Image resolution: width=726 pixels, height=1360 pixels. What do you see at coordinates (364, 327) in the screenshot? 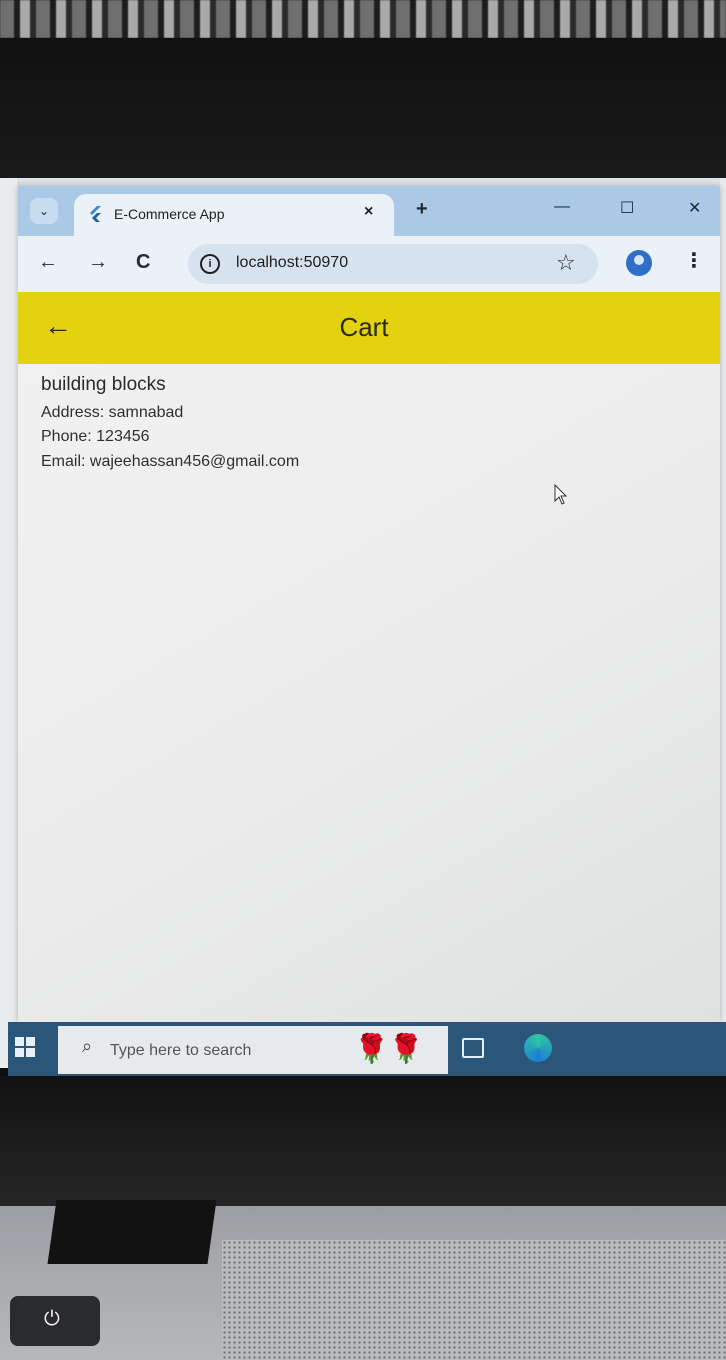
I see `page-title: Cart` at bounding box center [364, 327].